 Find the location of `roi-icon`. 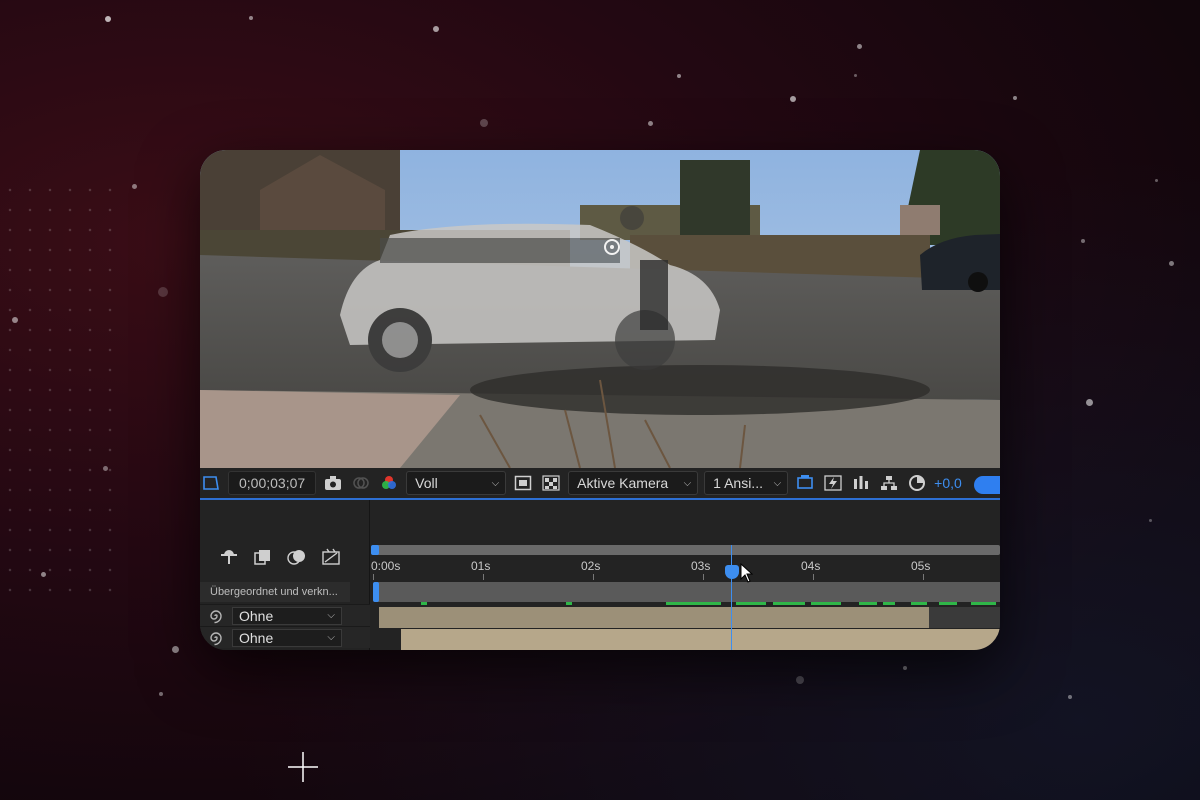

roi-icon is located at coordinates (523, 483).